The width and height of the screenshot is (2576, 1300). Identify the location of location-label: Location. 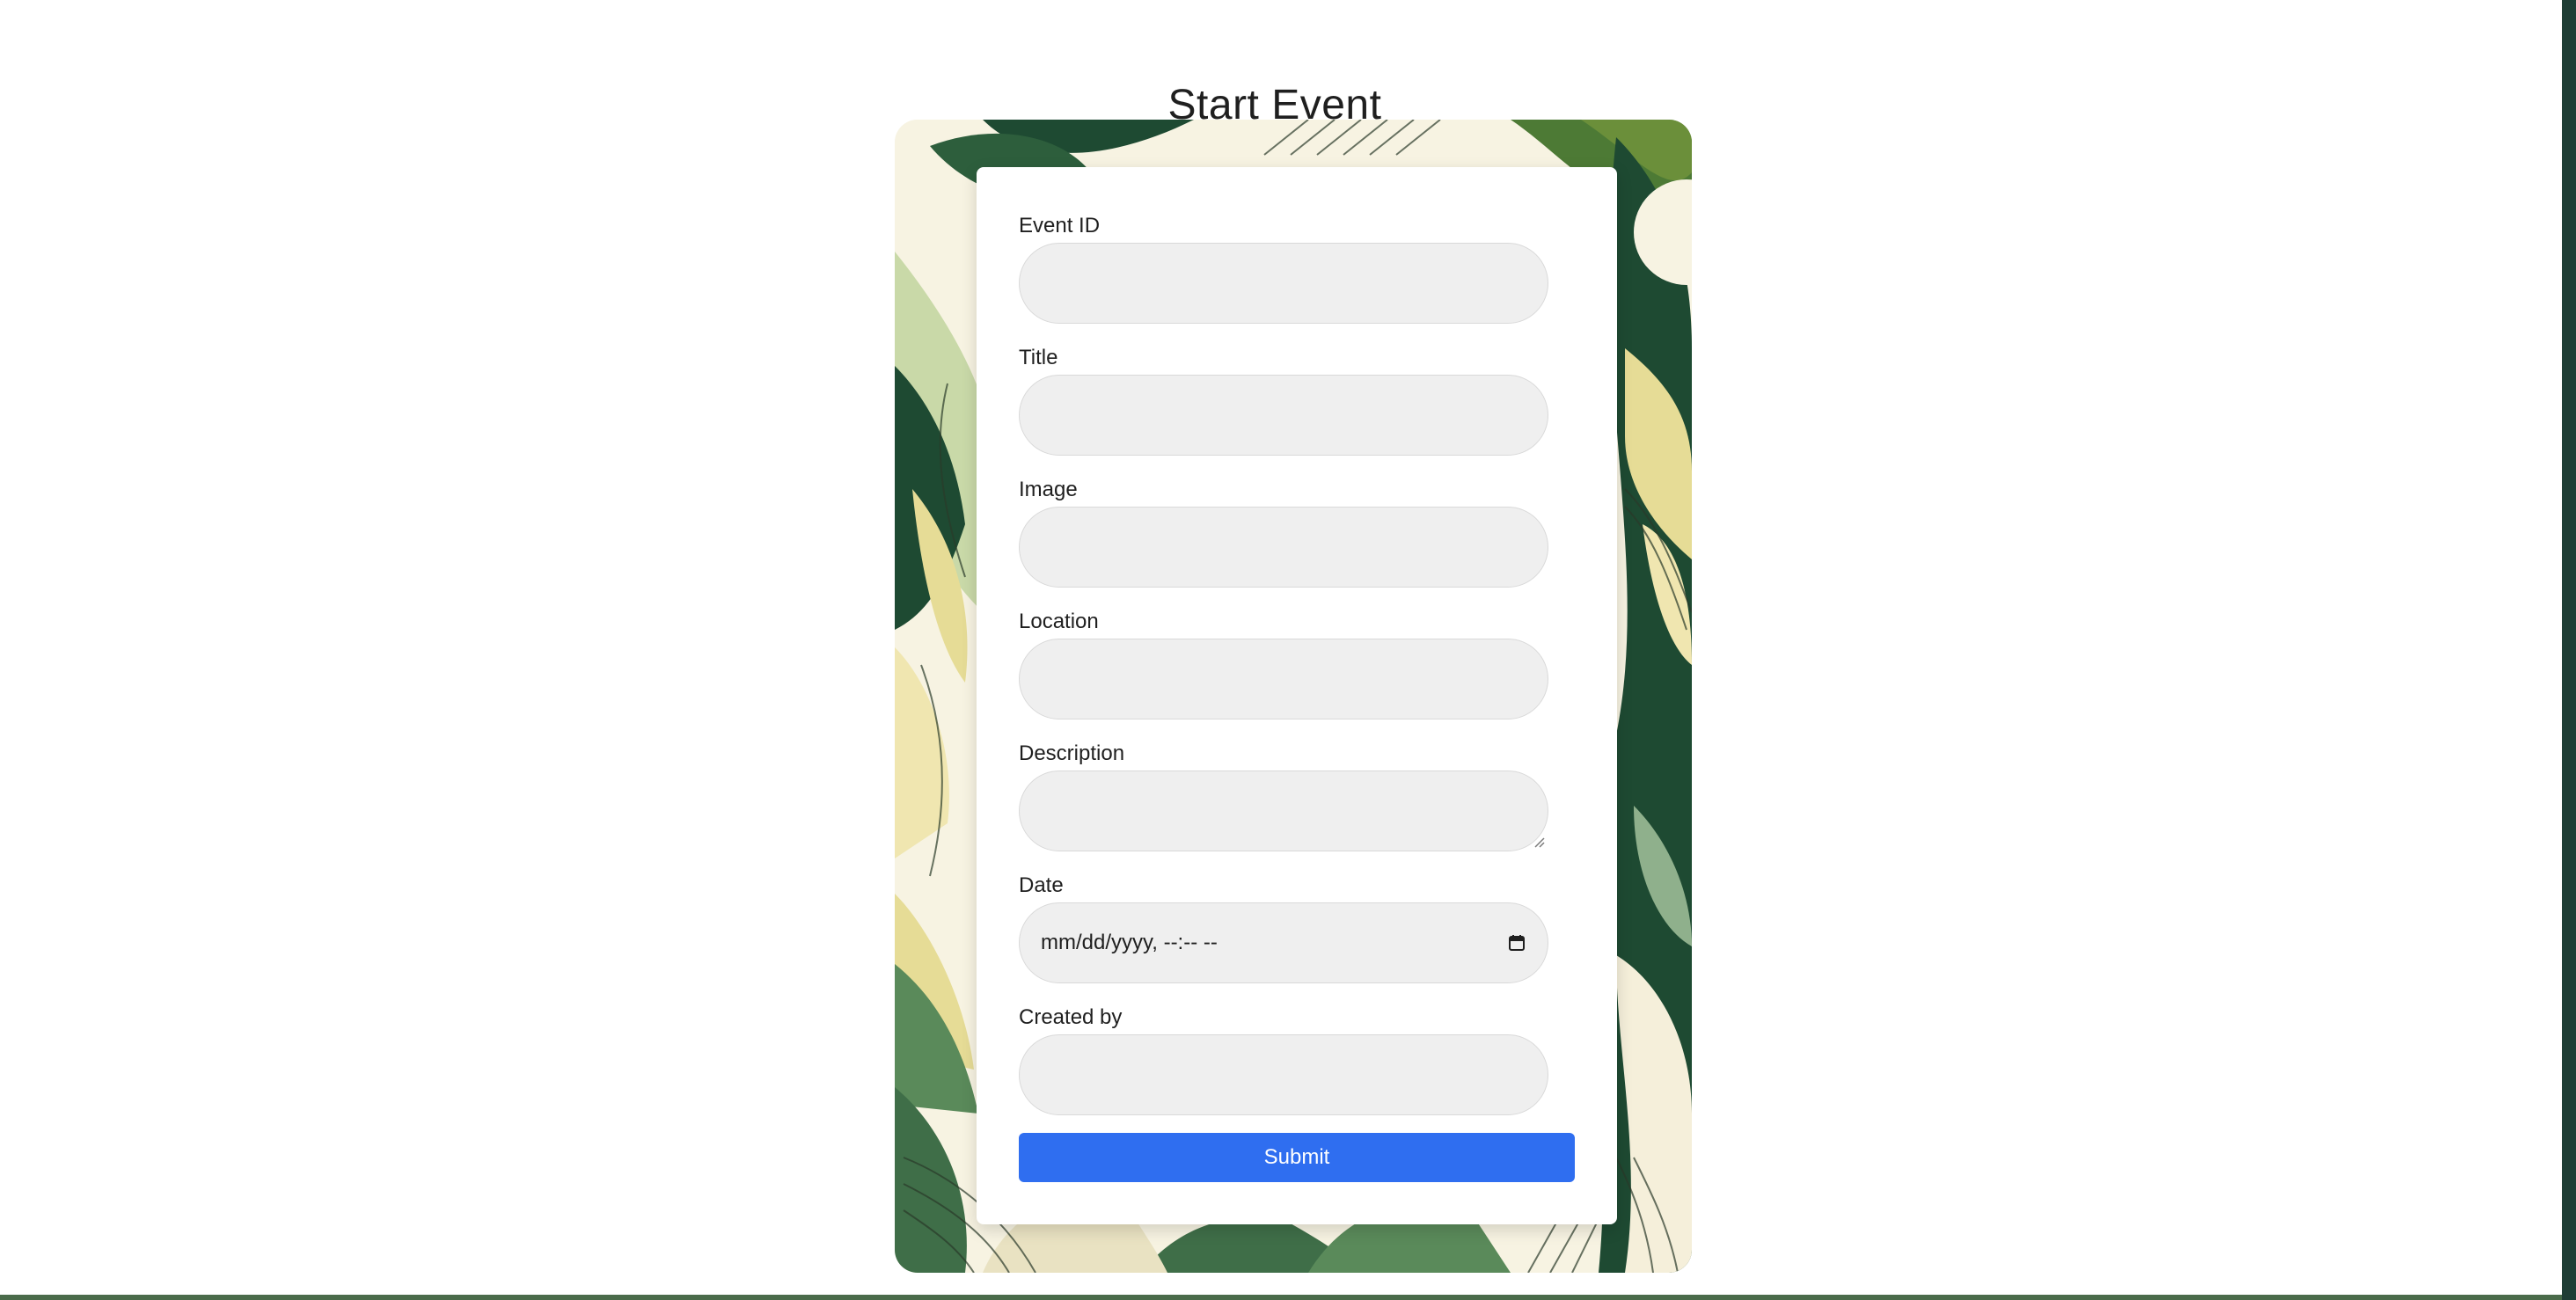
(1059, 621).